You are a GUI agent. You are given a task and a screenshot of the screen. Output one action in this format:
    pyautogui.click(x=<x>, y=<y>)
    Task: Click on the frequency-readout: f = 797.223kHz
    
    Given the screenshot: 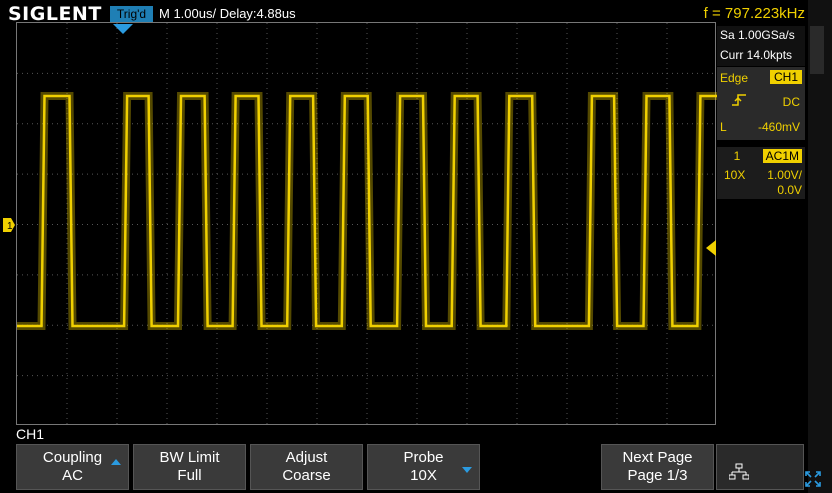 What is the action you would take?
    pyautogui.click(x=754, y=13)
    